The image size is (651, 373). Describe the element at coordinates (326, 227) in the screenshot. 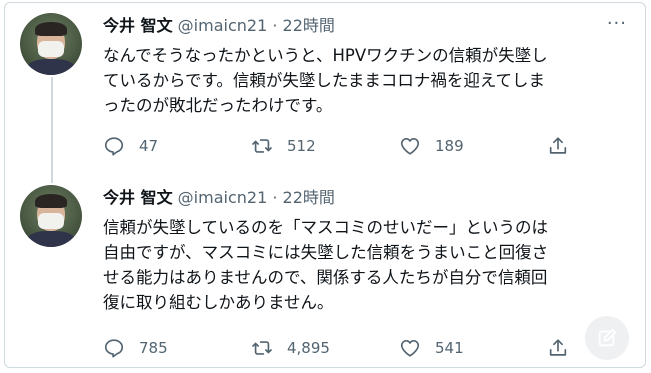

I see `tweet-text-line: 信頼が失墜しているのを「マスコミのせいだー」というのは` at that location.